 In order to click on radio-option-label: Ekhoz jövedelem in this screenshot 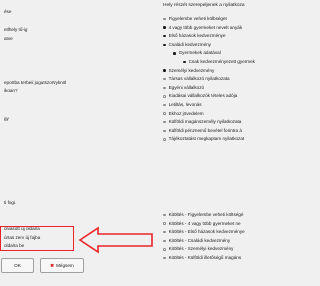, I will do `click(186, 113)`.